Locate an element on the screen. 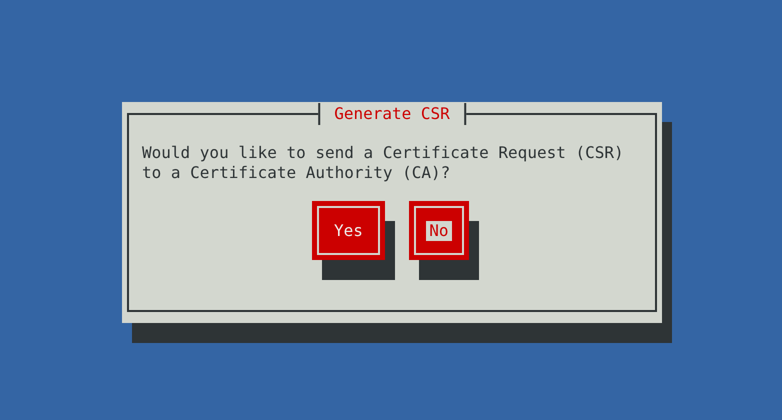 The height and width of the screenshot is (420, 782). dialog-message: Would you like to send a Certificate Request (CSR) is located at coordinates (383, 153).